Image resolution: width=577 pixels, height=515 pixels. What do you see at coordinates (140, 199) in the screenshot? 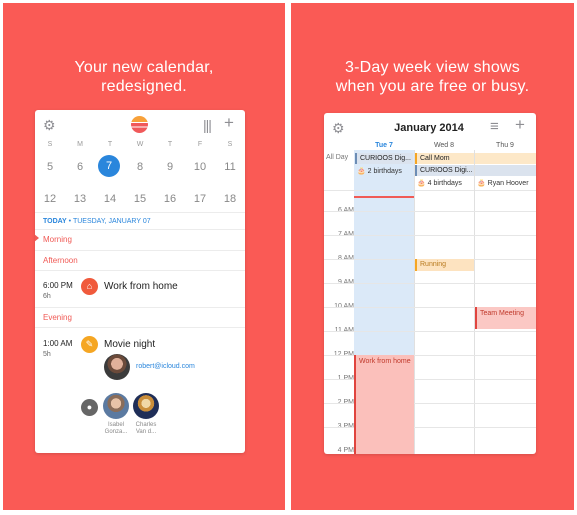
I see `calendar-day: 15` at bounding box center [140, 199].